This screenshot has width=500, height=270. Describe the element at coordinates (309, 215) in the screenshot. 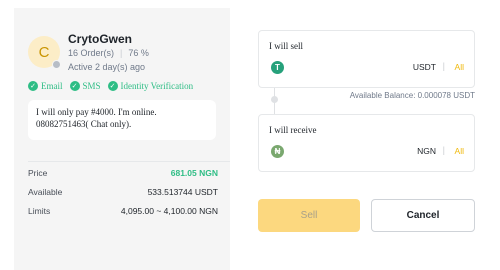

I see `sell-button: Sell` at that location.